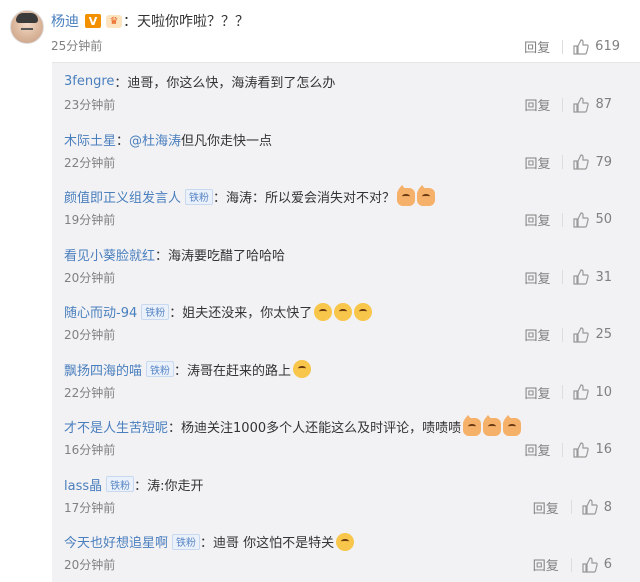  I want to click on reply-username: 3fengre, so click(89, 81).